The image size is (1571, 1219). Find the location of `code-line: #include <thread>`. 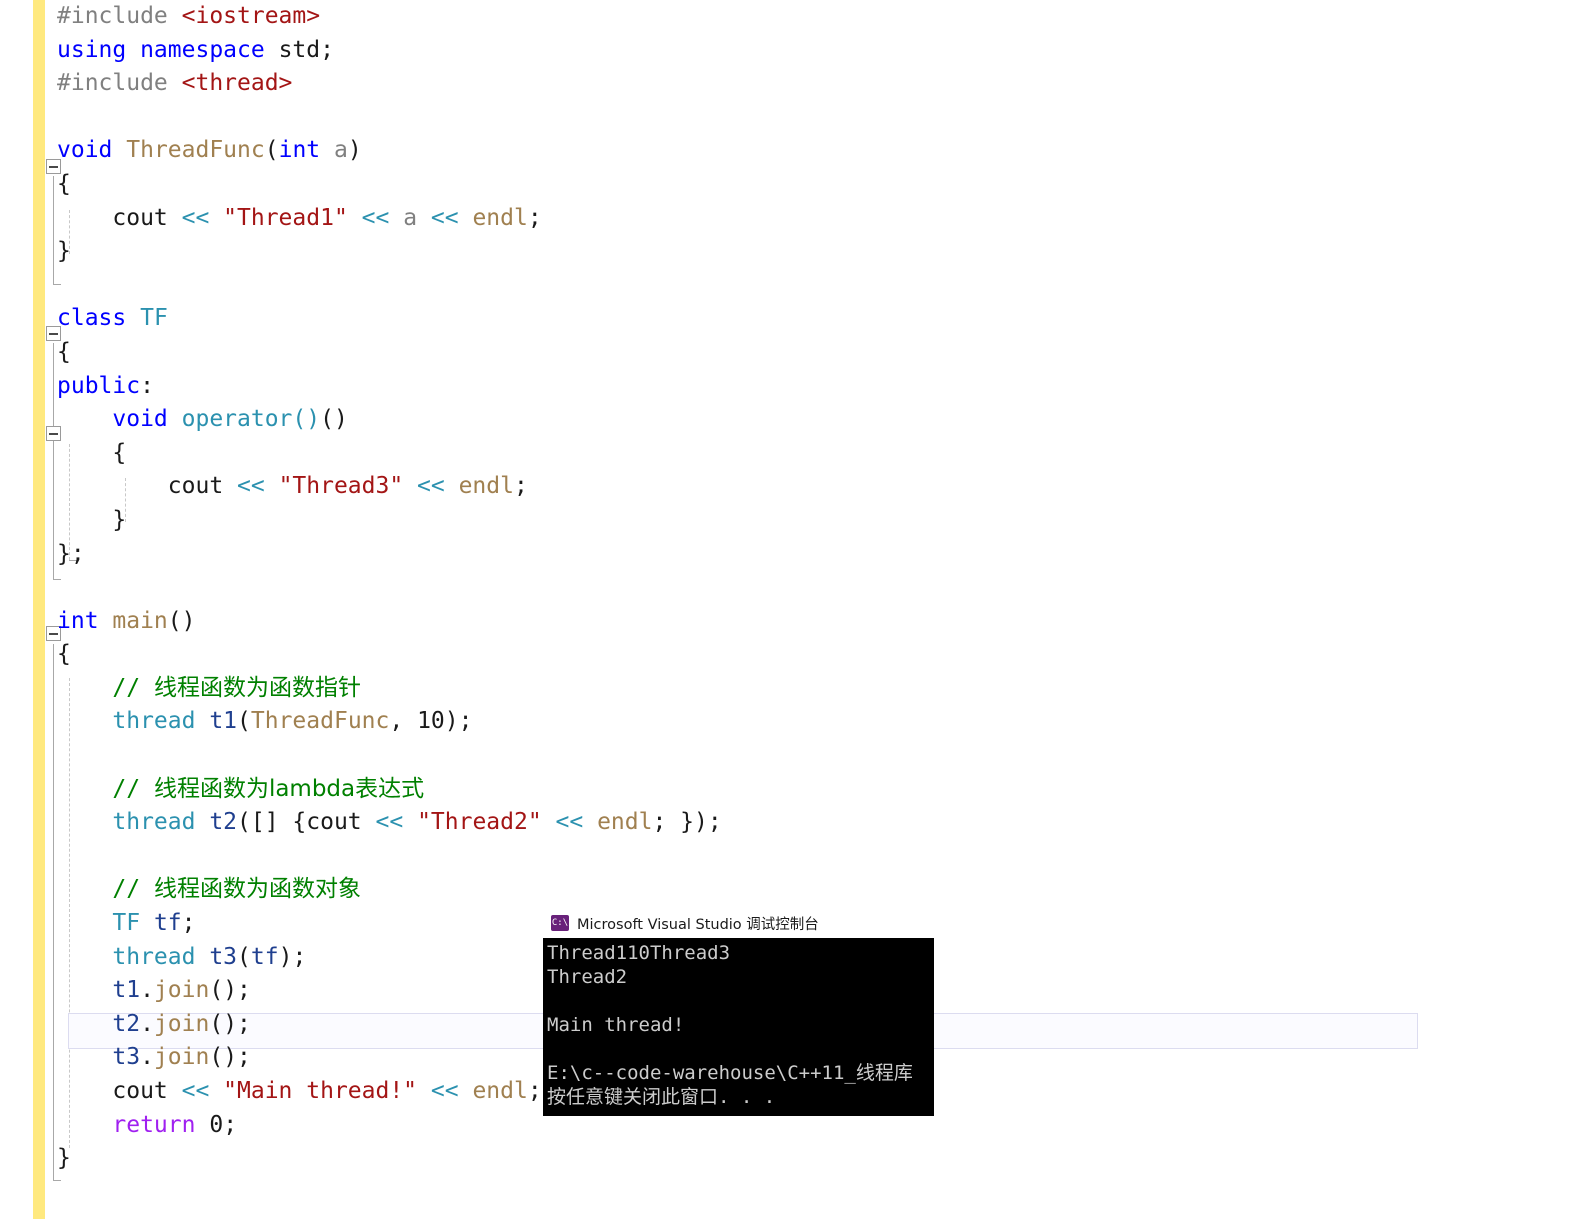

code-line: #include <thread> is located at coordinates (785, 84).